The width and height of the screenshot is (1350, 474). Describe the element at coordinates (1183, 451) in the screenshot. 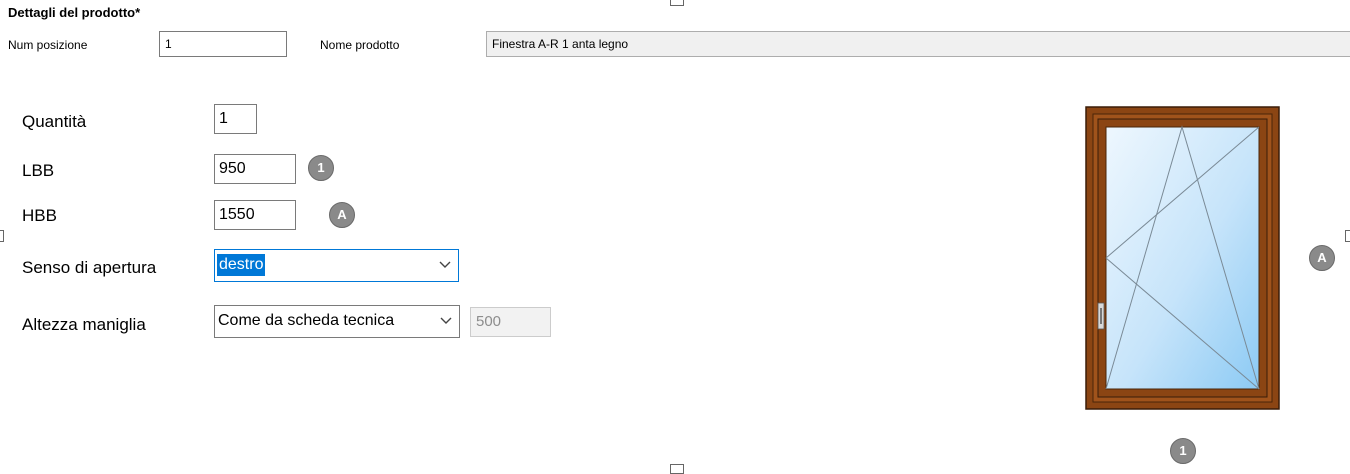

I see `width-dimension-badge: 1` at that location.